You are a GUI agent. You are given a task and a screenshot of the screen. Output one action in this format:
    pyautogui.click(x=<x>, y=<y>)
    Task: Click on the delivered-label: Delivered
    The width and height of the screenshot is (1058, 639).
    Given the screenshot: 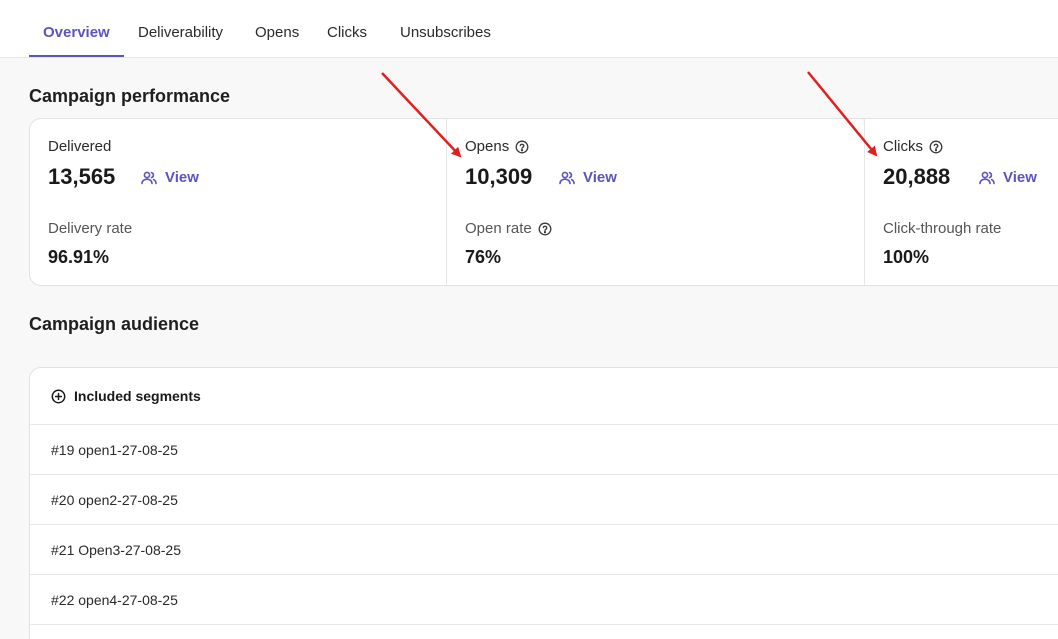 What is the action you would take?
    pyautogui.click(x=79, y=146)
    